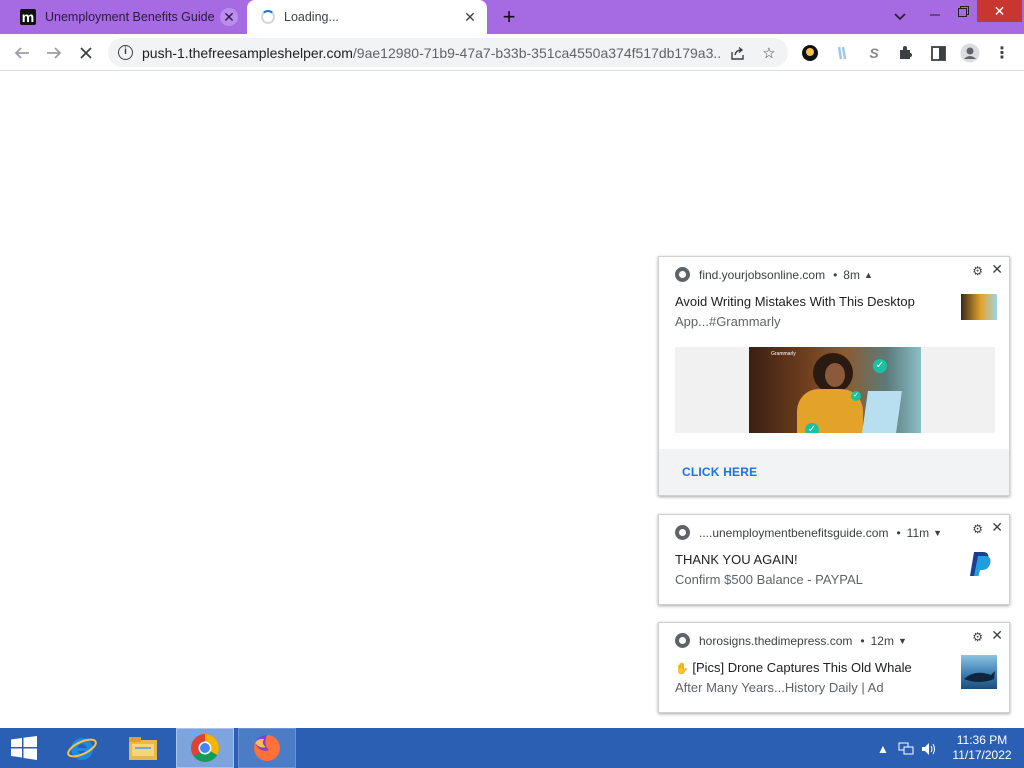 This screenshot has width=1024, height=768. What do you see at coordinates (906, 53) in the screenshot?
I see `extensions-puzzle-icon` at bounding box center [906, 53].